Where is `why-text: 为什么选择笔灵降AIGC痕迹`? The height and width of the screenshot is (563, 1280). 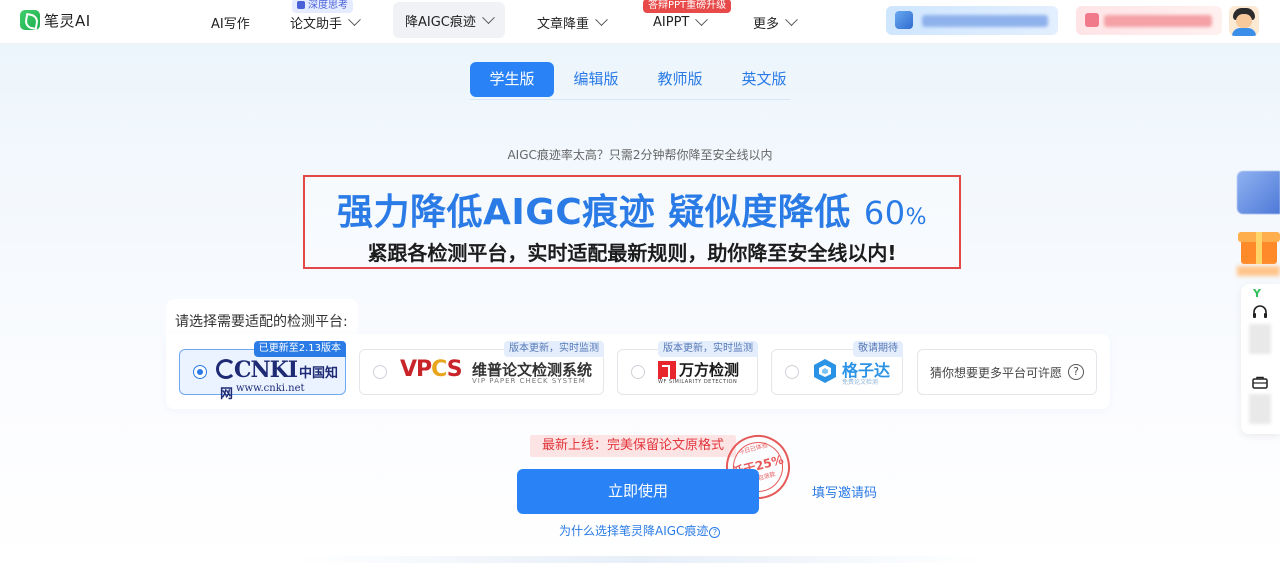 why-text: 为什么选择笔灵降AIGC痕迹 is located at coordinates (634, 531).